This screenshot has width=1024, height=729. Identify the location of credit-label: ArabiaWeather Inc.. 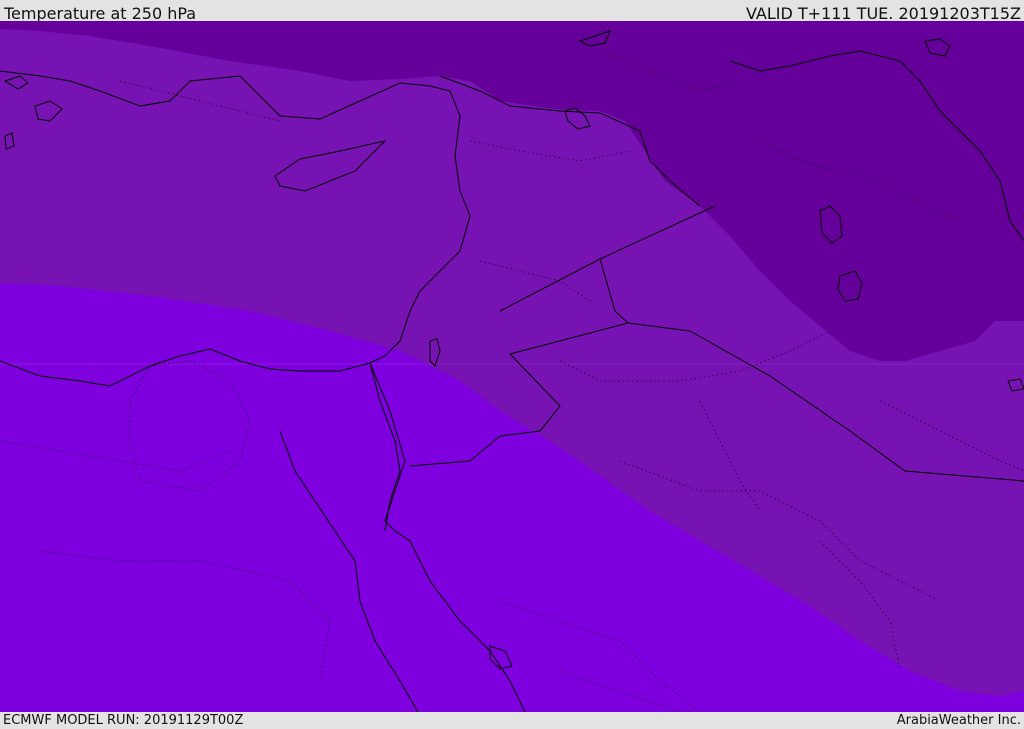
(958, 720).